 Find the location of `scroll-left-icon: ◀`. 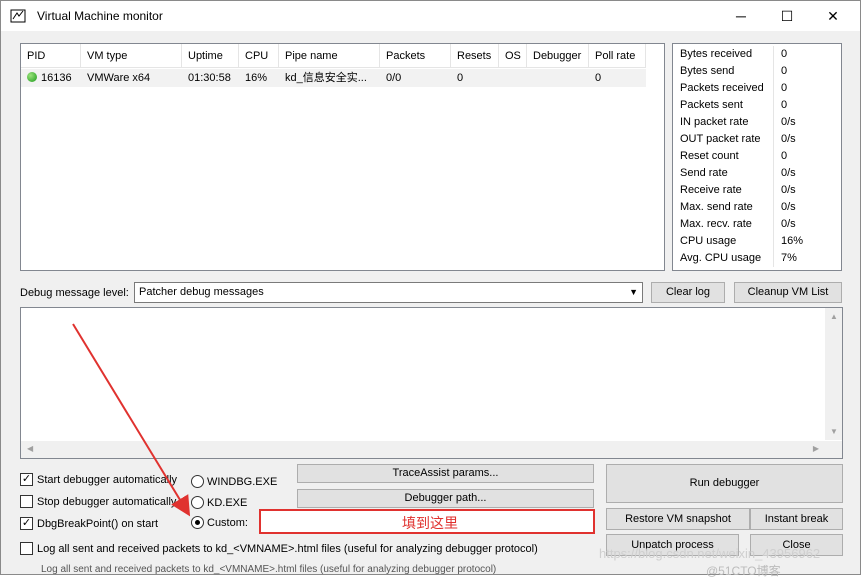

scroll-left-icon: ◀ is located at coordinates (30, 448).